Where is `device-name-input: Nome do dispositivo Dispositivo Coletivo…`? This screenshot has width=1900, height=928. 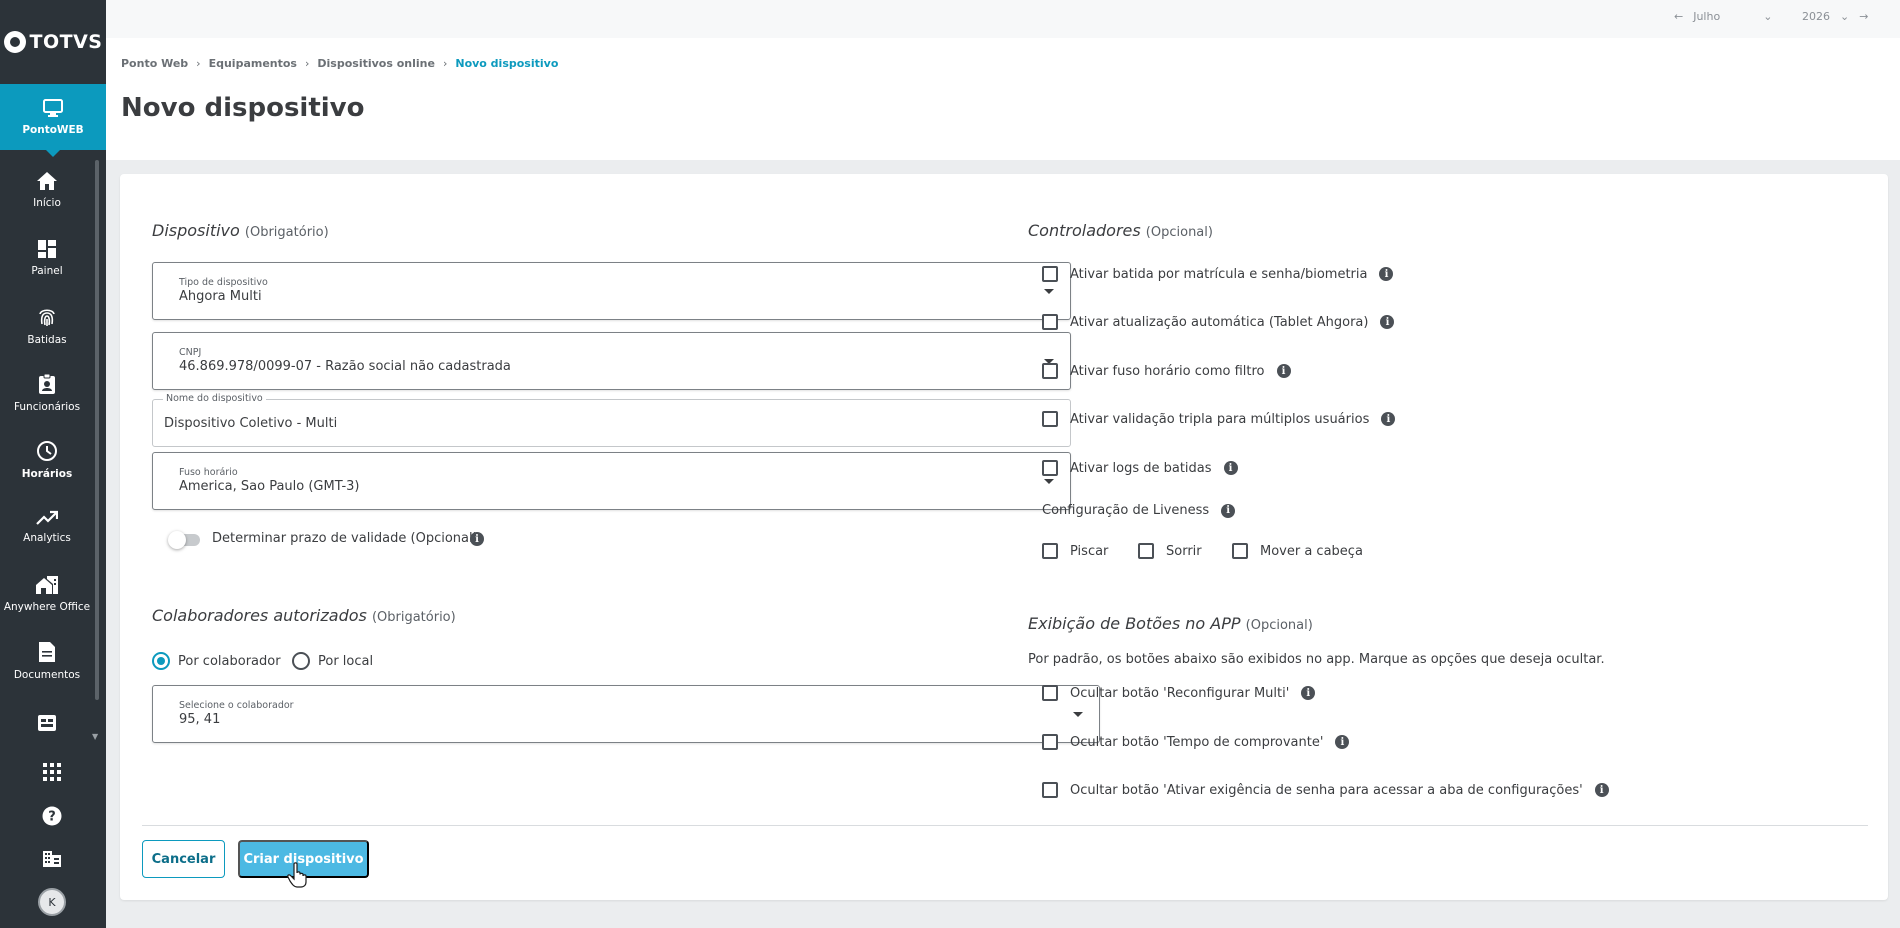 device-name-input: Nome do dispositivo Dispositivo Coletivo… is located at coordinates (611, 420).